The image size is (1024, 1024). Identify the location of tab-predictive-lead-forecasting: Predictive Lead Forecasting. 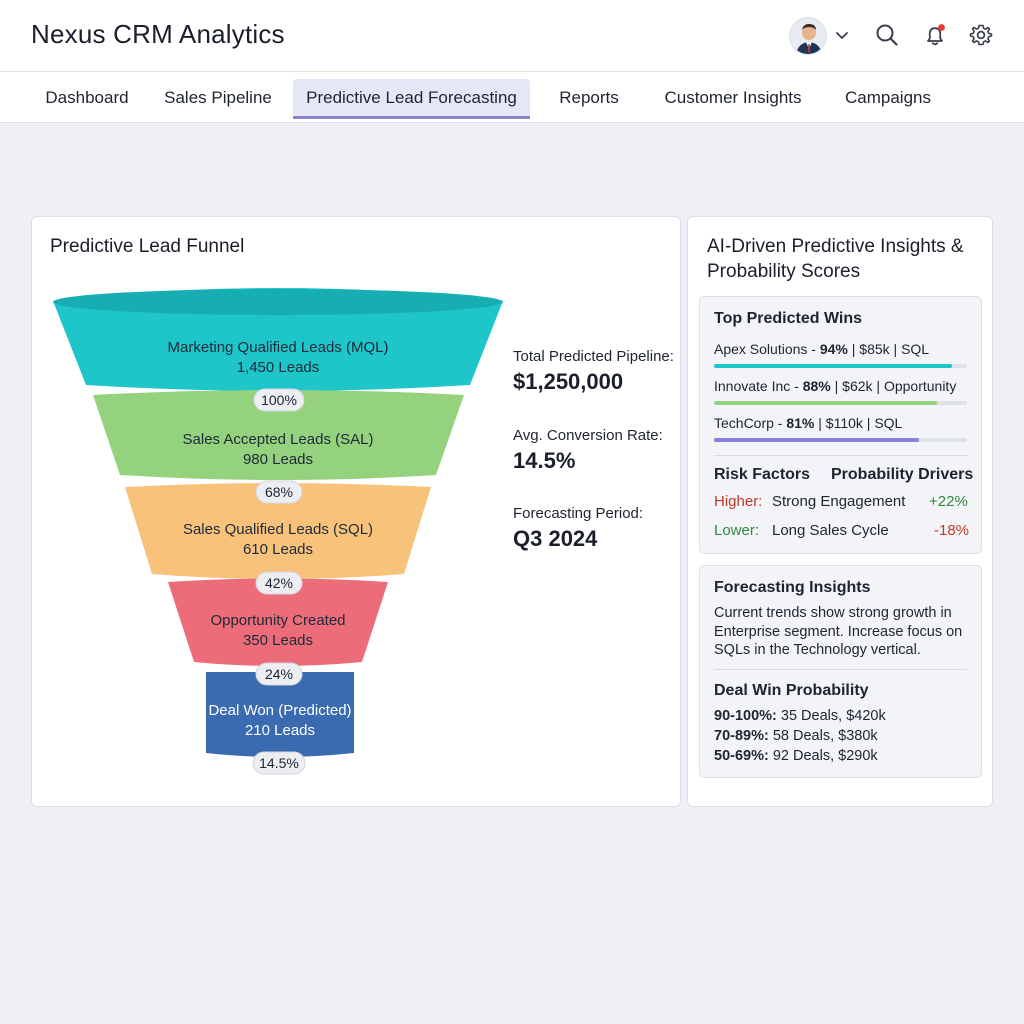
(411, 99).